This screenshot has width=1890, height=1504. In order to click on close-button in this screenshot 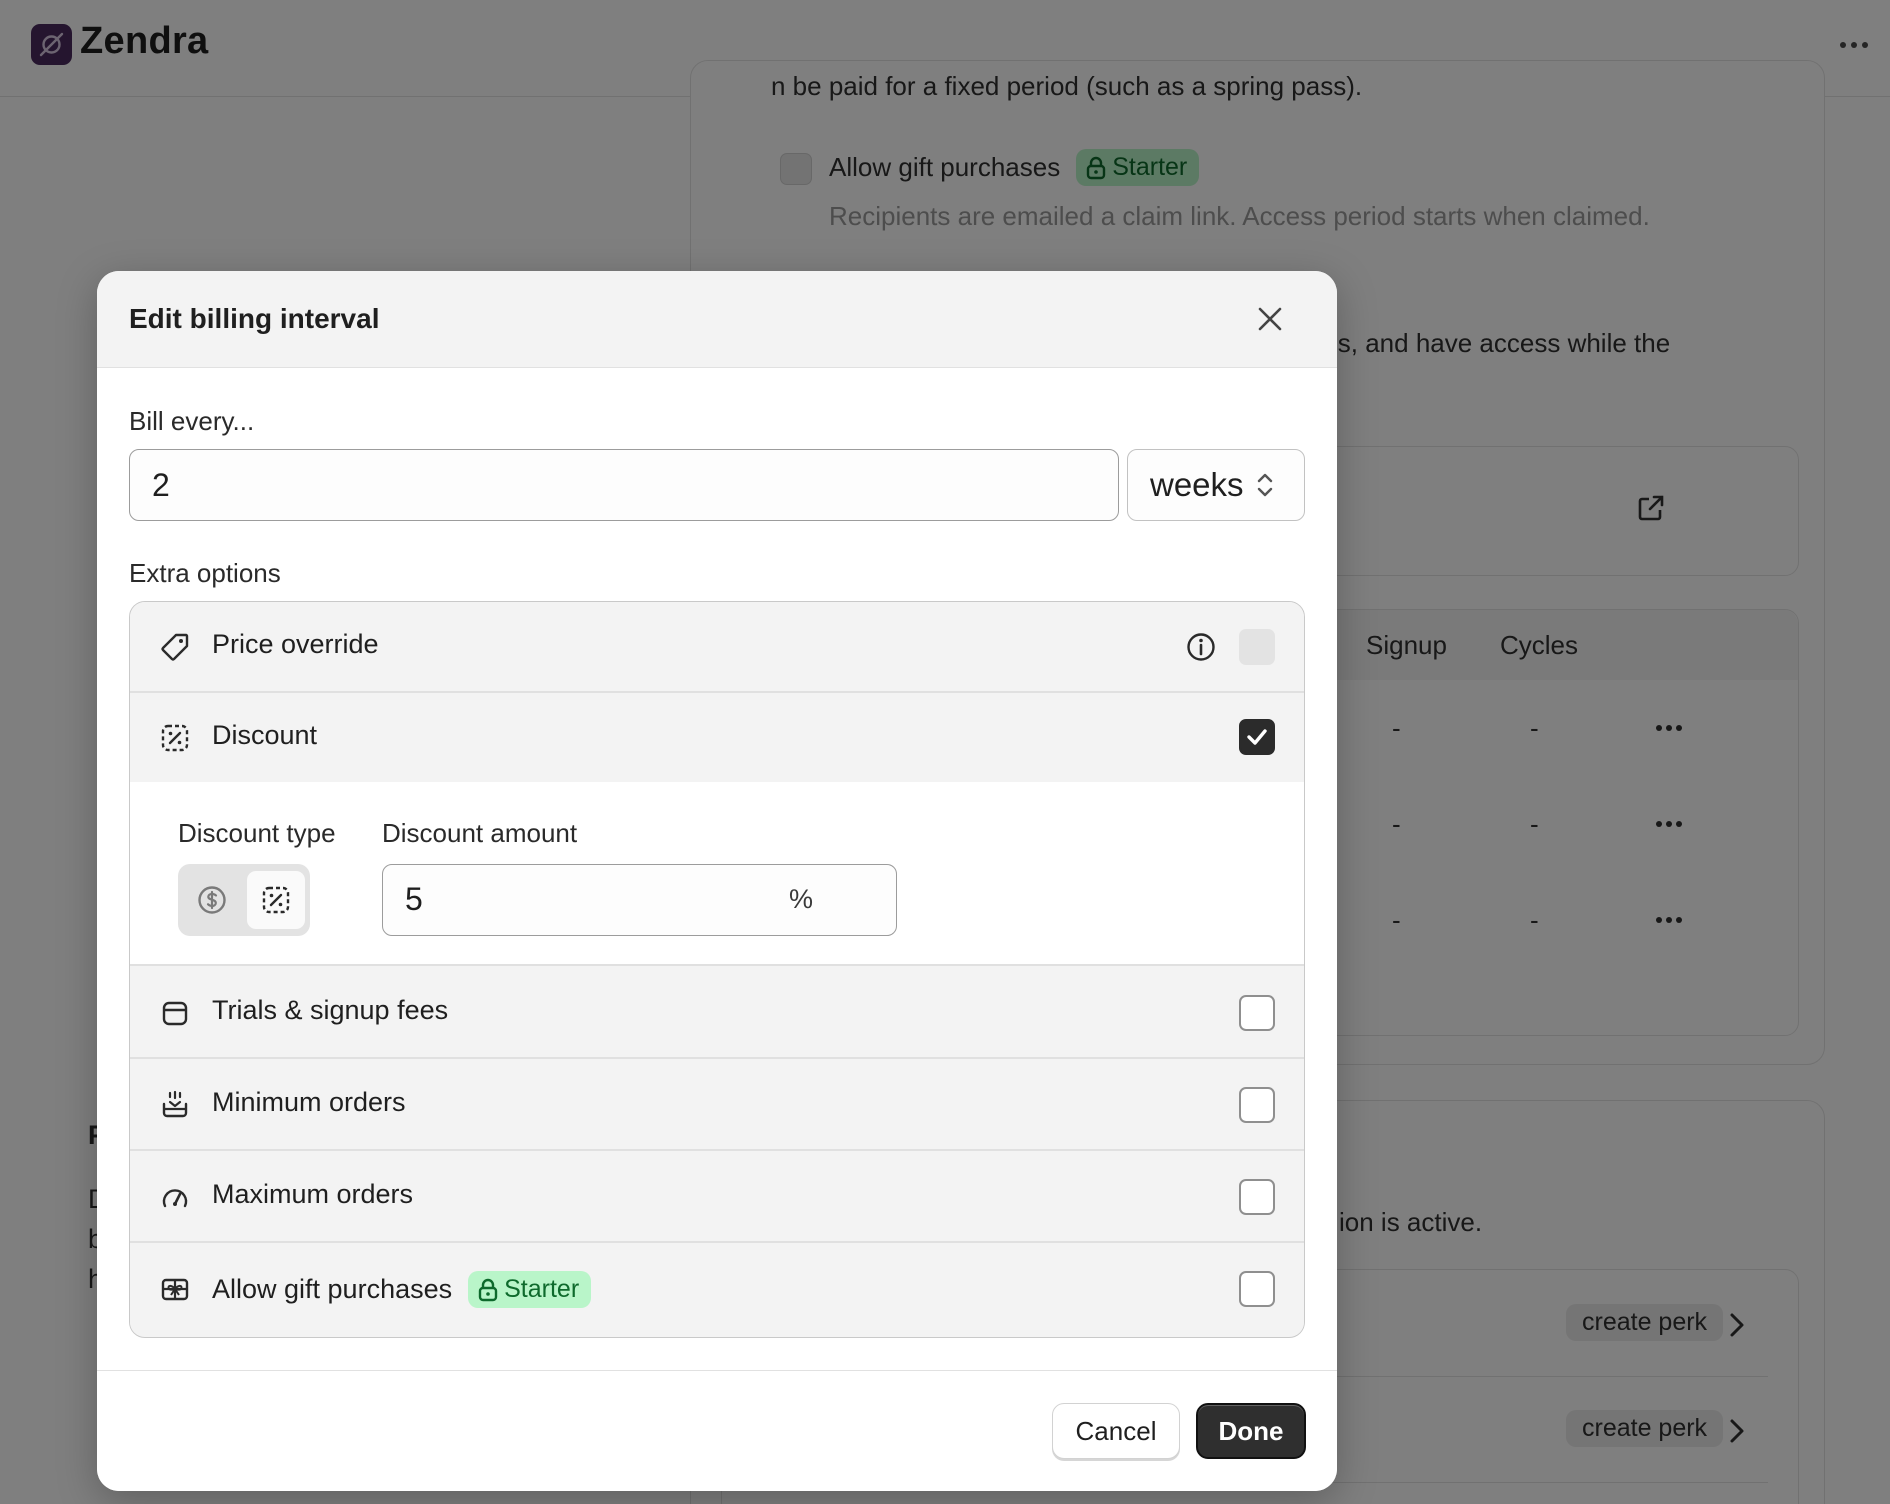, I will do `click(1270, 319)`.